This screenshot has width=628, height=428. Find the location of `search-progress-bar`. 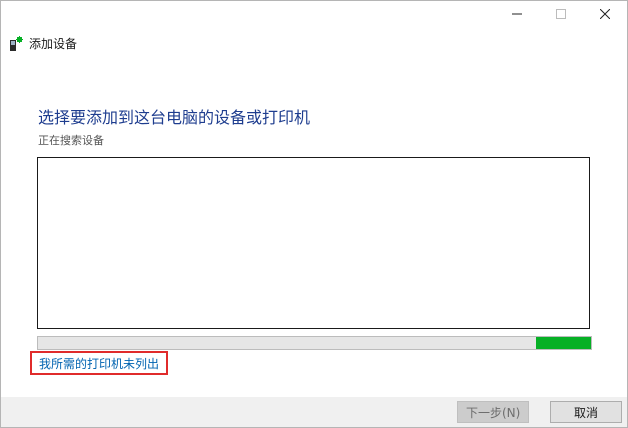

search-progress-bar is located at coordinates (314, 343).